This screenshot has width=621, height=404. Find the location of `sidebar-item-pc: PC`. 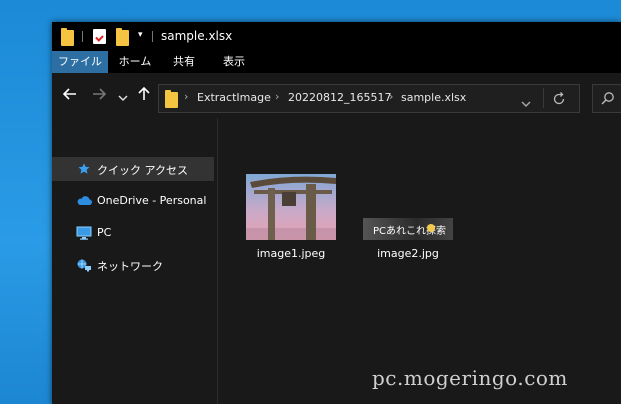

sidebar-item-pc: PC is located at coordinates (133, 233).